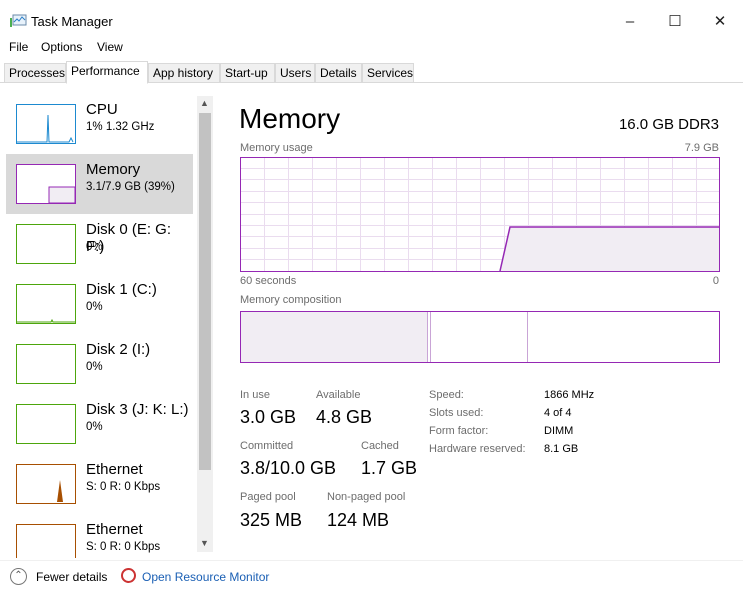 The width and height of the screenshot is (743, 602). What do you see at coordinates (380, 446) in the screenshot?
I see `cached-label: Cached` at bounding box center [380, 446].